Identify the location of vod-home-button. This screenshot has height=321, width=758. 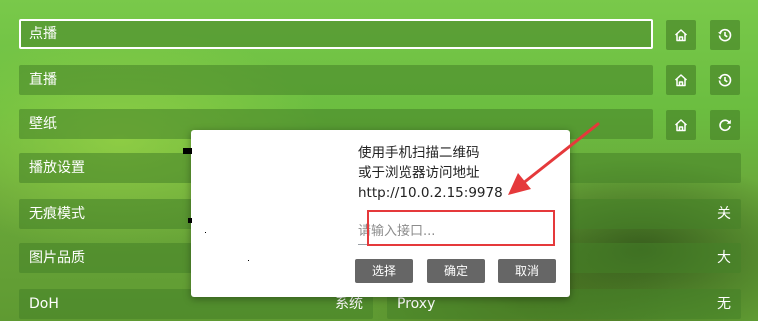
(681, 35).